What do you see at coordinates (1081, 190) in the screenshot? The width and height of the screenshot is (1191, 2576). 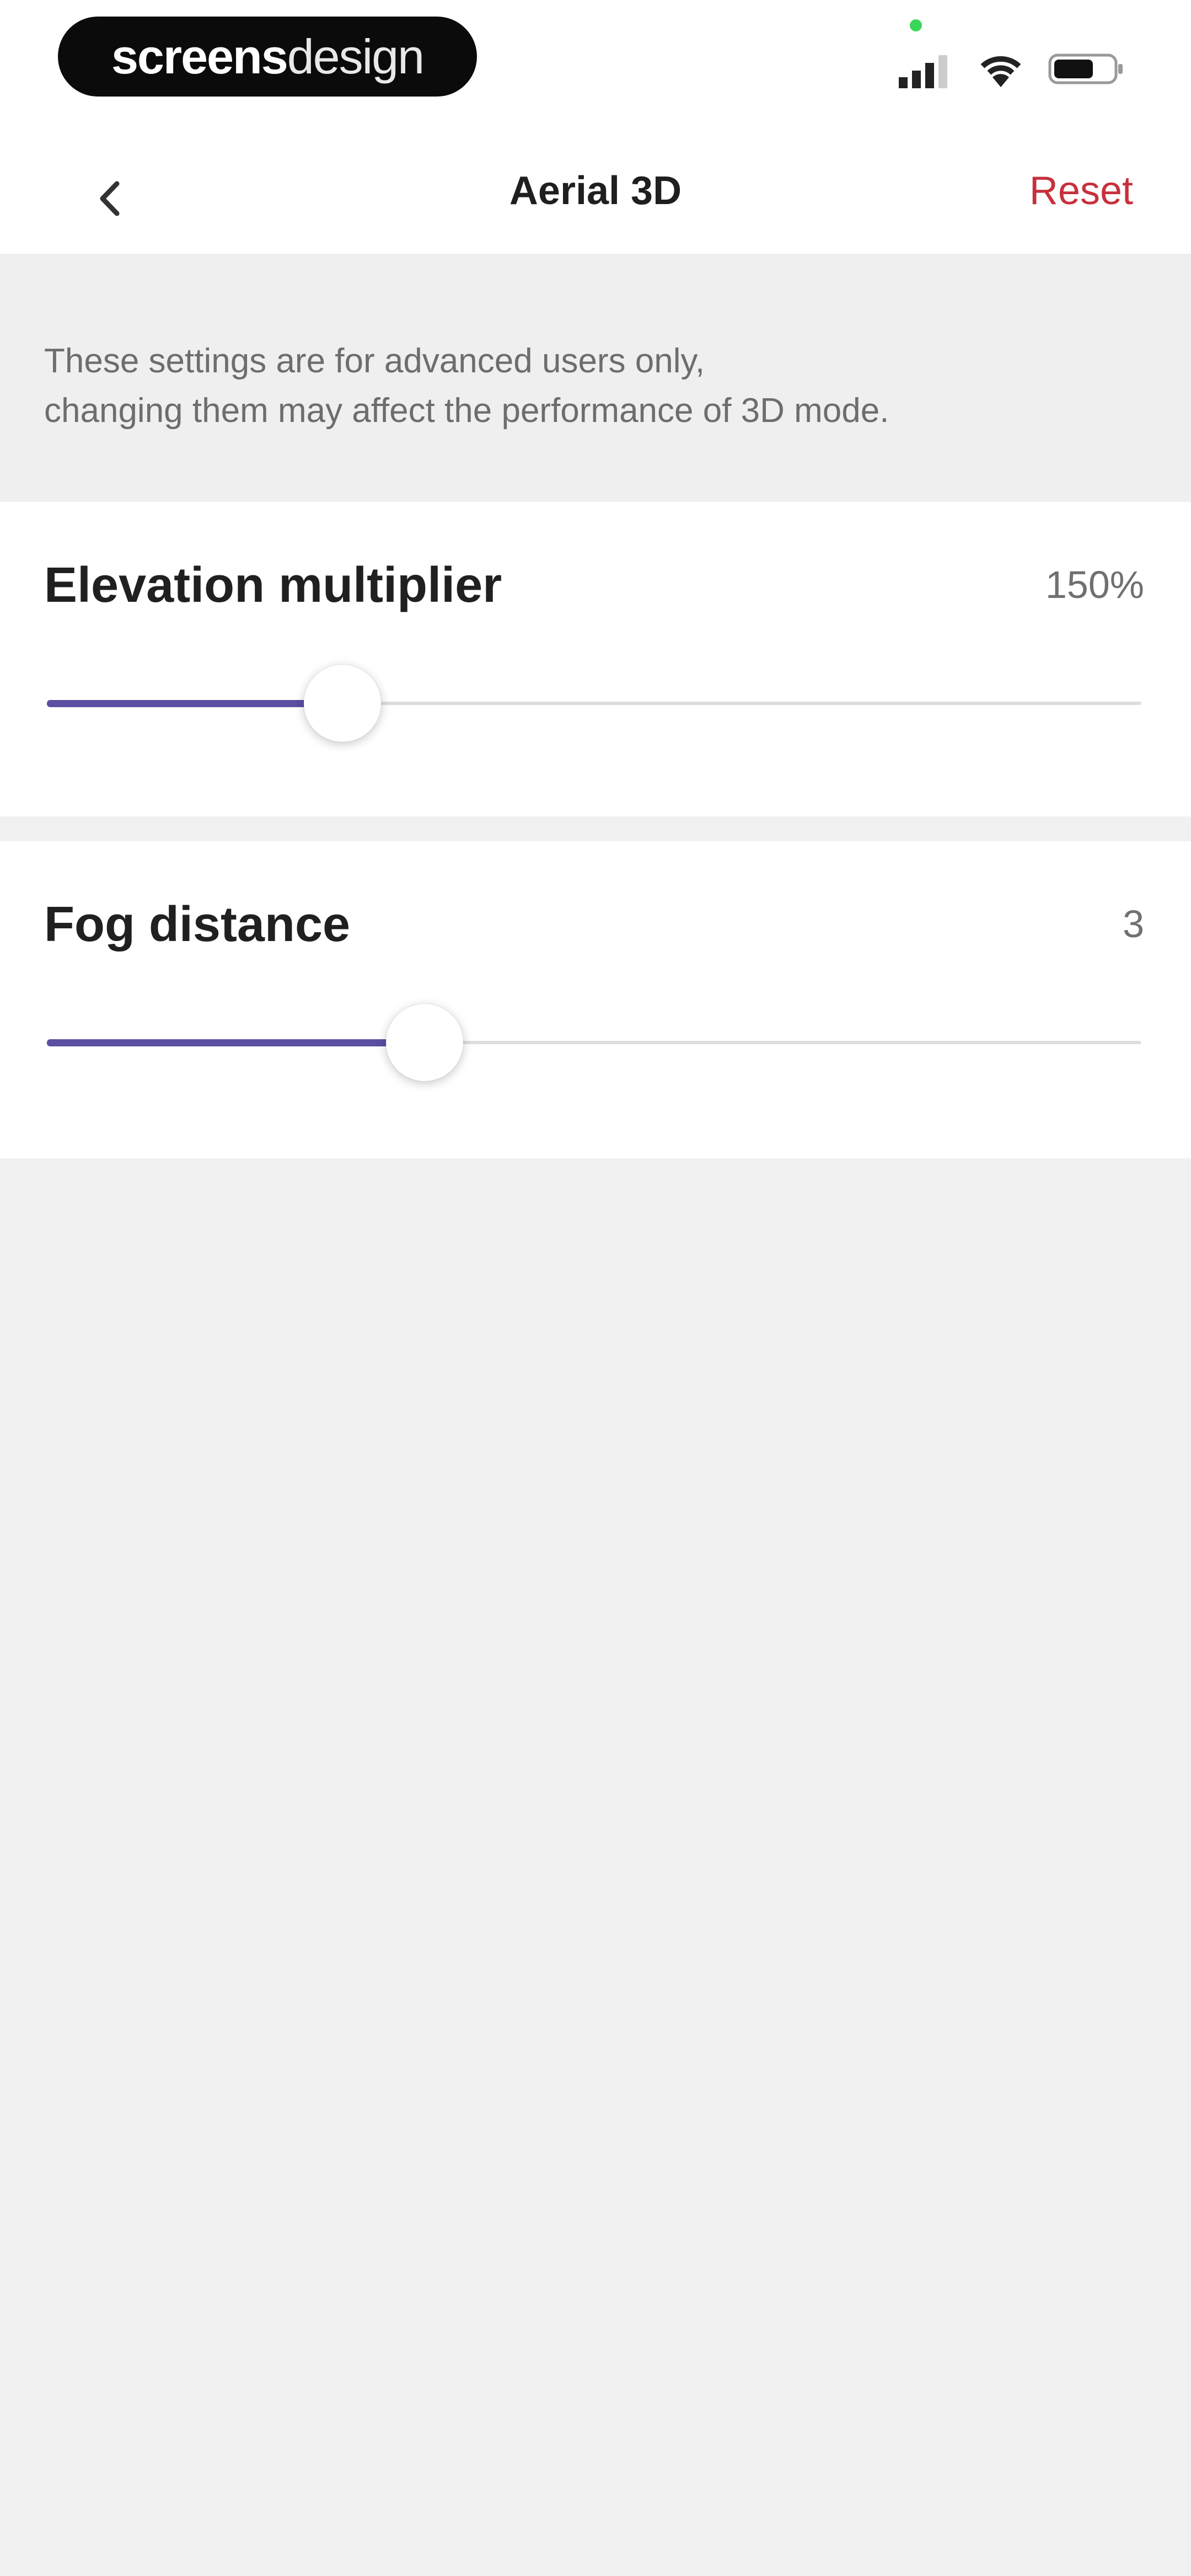 I see `reset-button: Reset` at bounding box center [1081, 190].